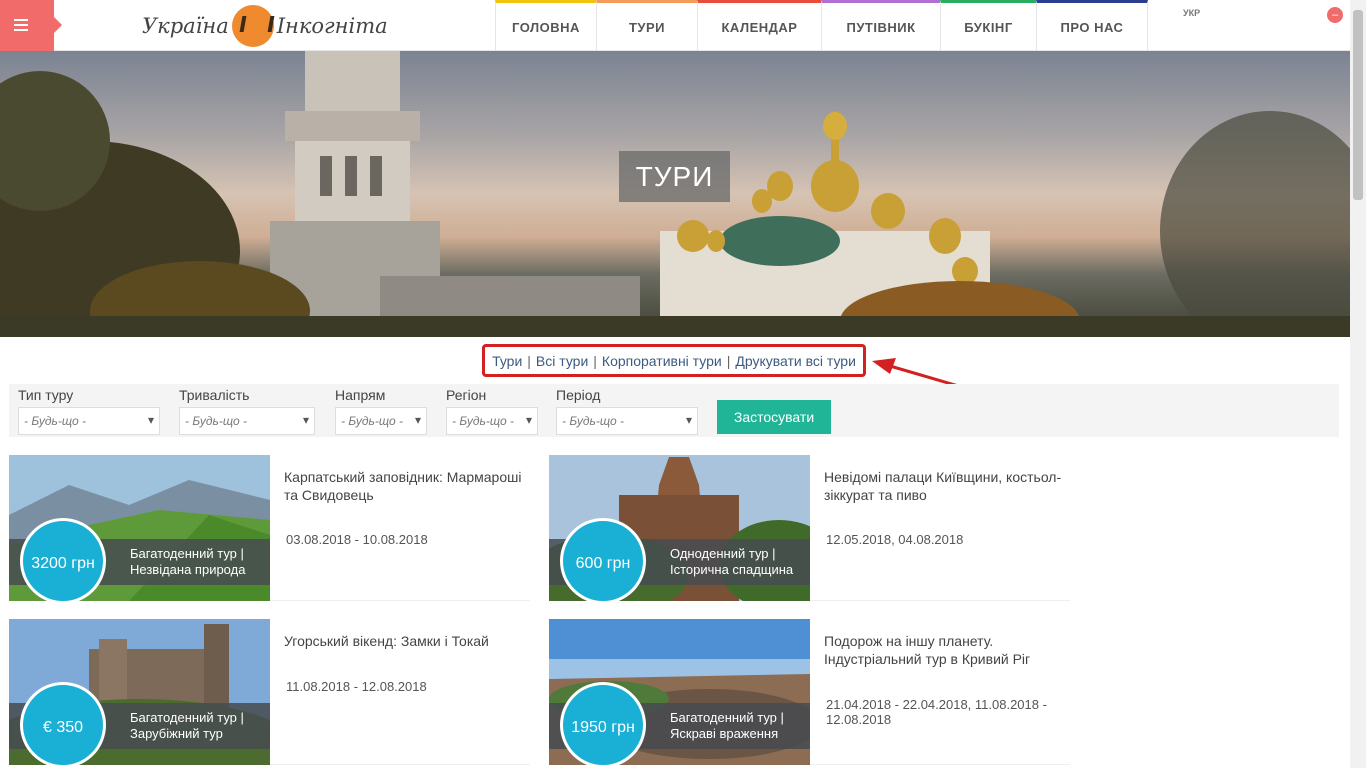  What do you see at coordinates (492, 421) in the screenshot?
I see `region-select: - Будь-що -` at bounding box center [492, 421].